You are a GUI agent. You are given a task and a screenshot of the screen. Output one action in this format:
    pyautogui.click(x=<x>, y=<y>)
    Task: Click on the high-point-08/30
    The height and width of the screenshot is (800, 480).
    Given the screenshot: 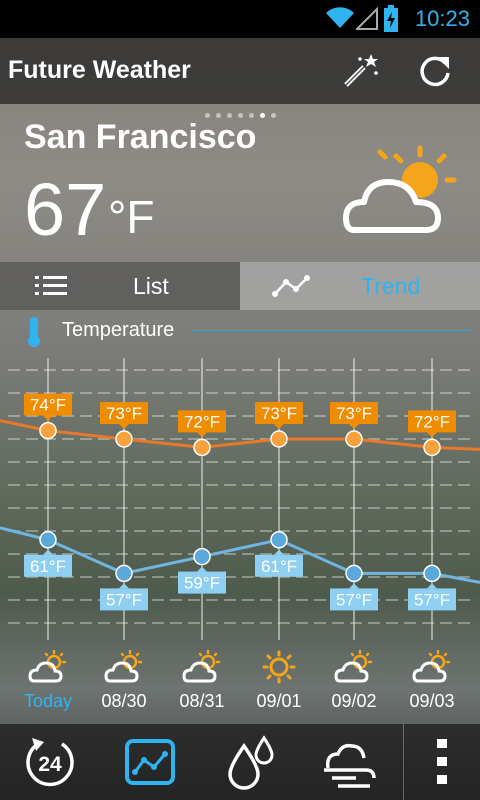 What is the action you would take?
    pyautogui.click(x=124, y=439)
    